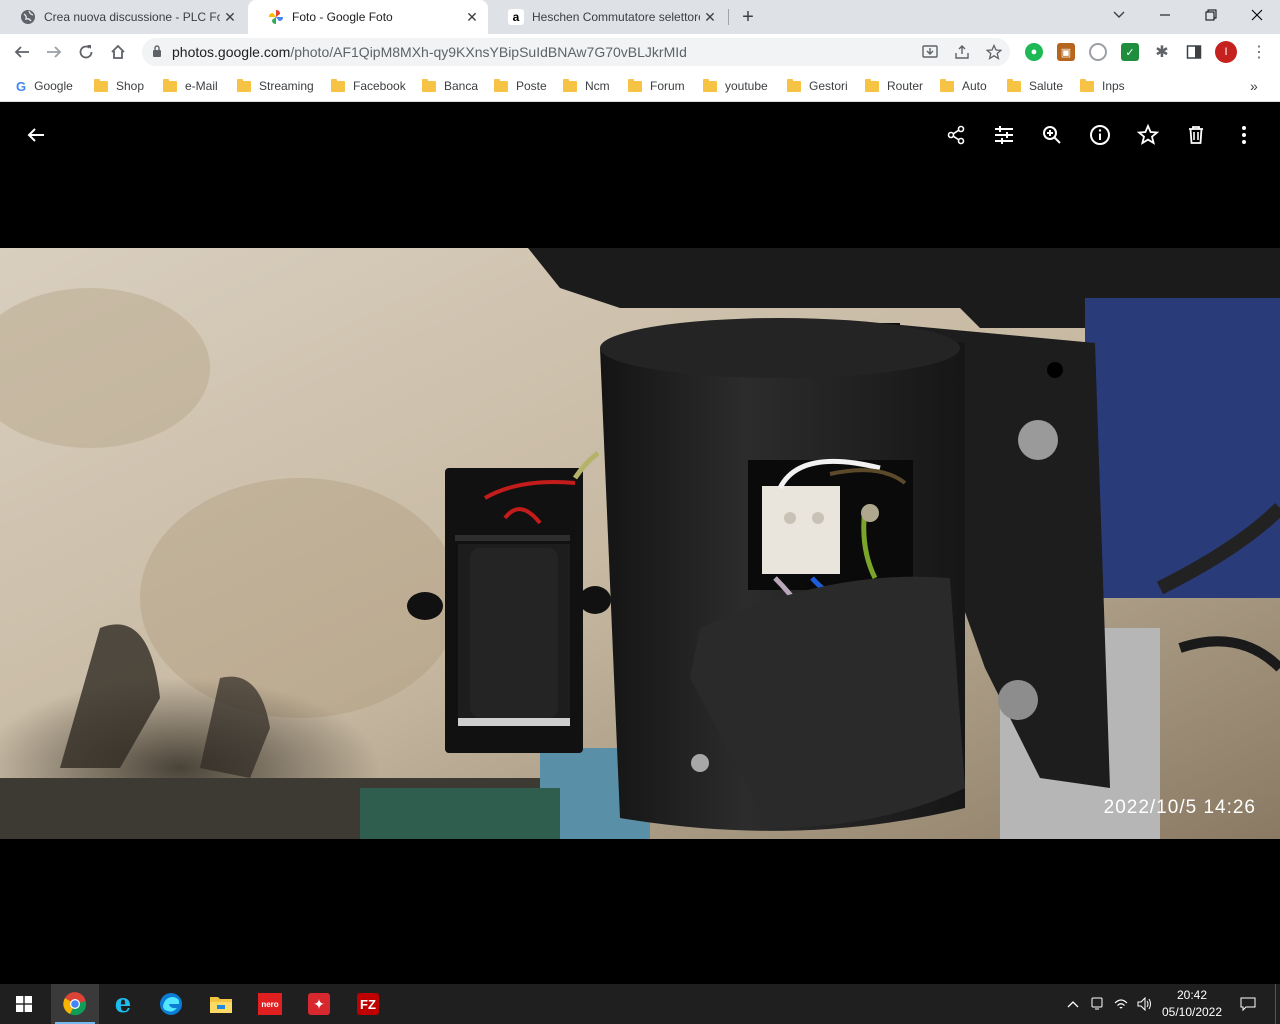 The height and width of the screenshot is (1024, 1280). I want to click on tab-title: Foto - Google Foto, so click(342, 17).